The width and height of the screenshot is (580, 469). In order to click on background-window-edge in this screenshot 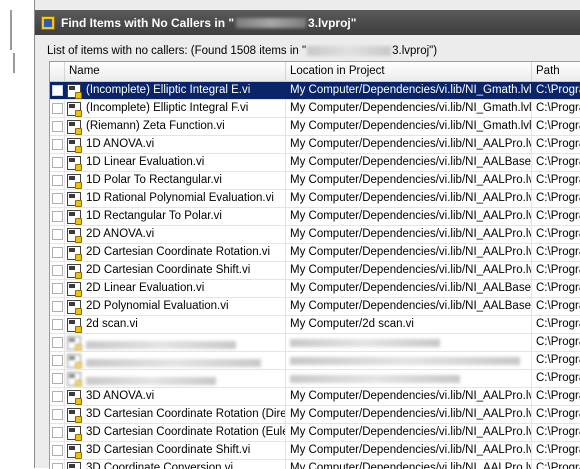, I will do `click(17, 234)`.